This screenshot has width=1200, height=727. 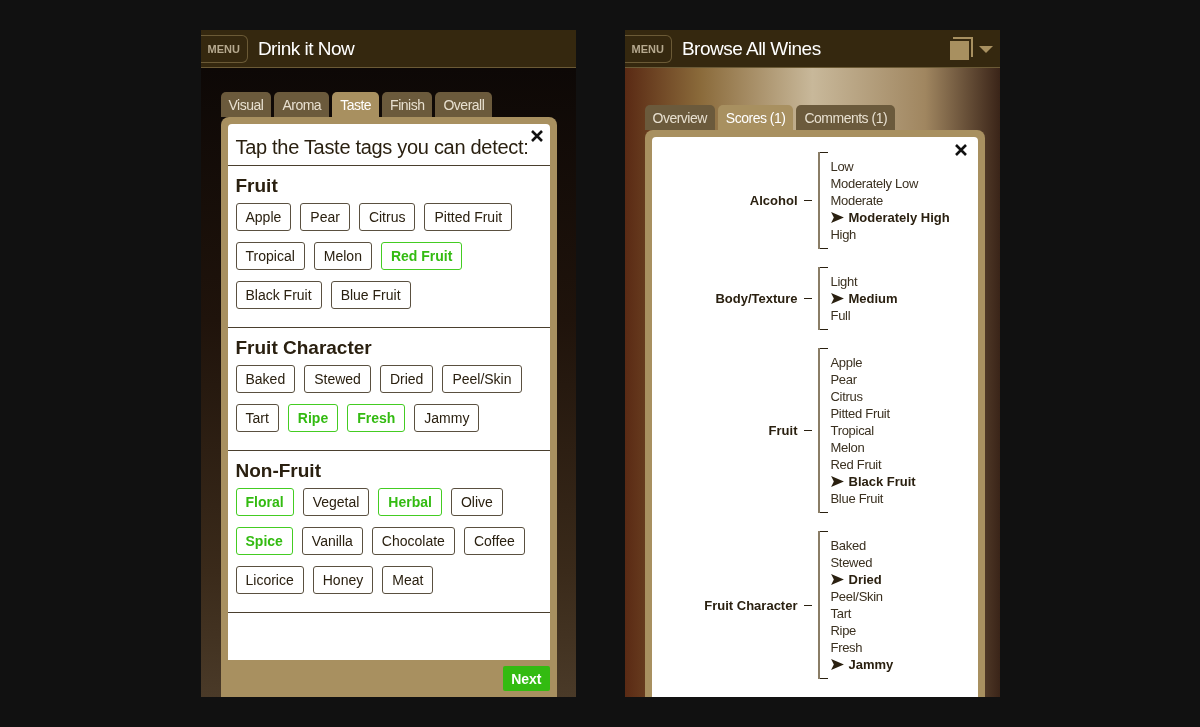 I want to click on tag-button: Olive, so click(x=476, y=502).